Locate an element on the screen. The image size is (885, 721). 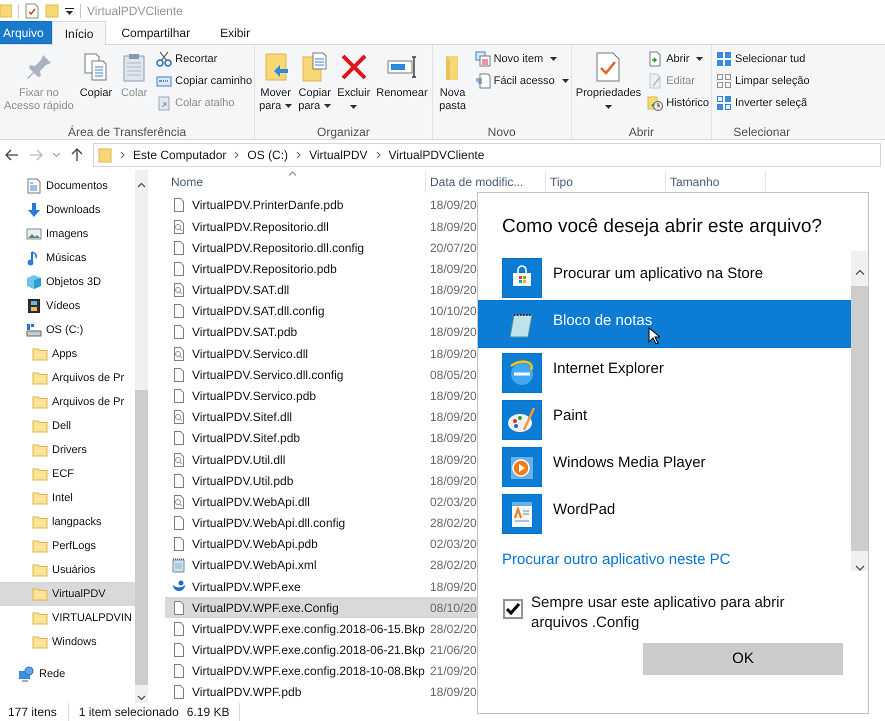
play-button-icon is located at coordinates (522, 467).